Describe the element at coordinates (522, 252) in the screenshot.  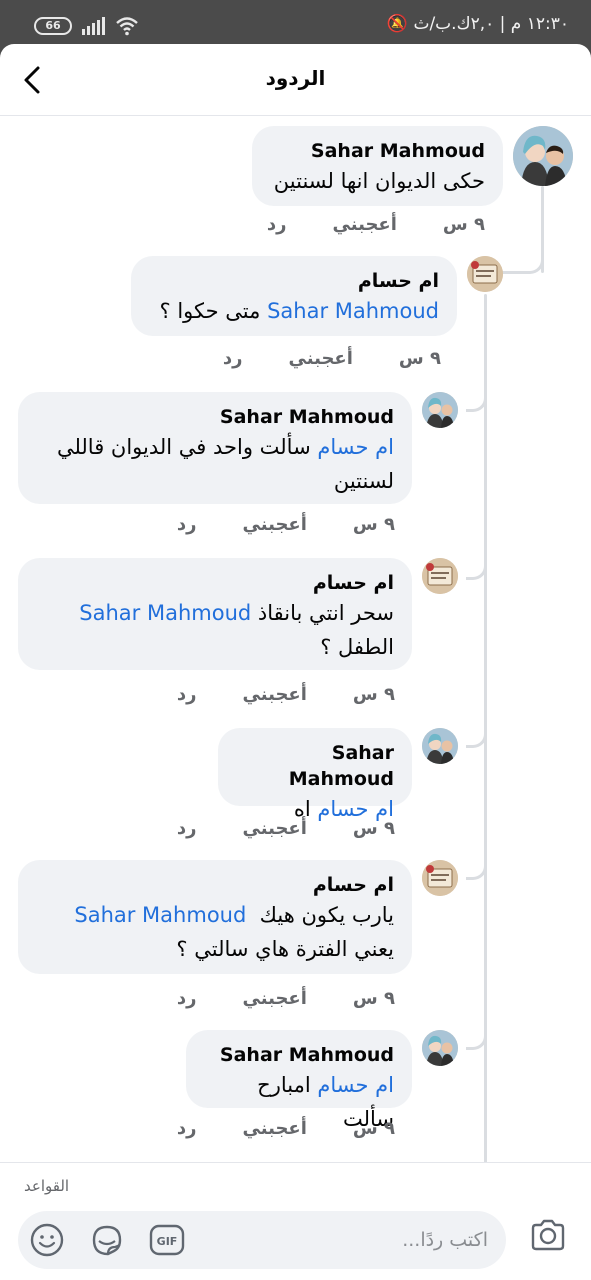
I see `thread-connector` at that location.